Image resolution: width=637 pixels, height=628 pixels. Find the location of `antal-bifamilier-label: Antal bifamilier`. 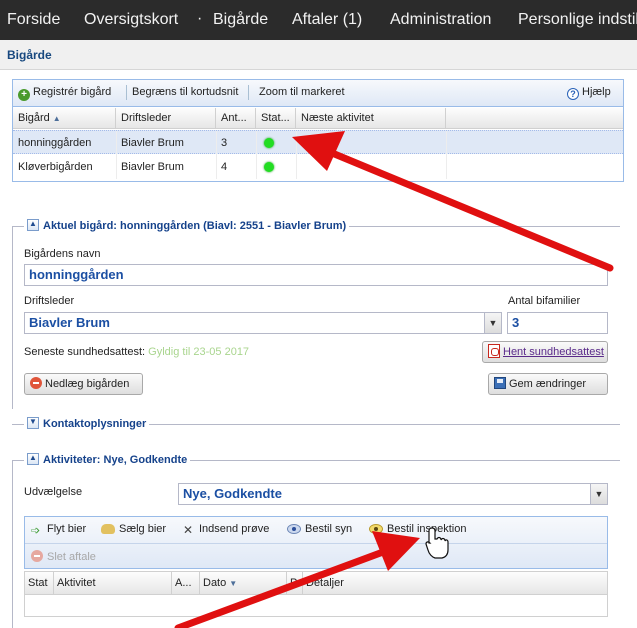

antal-bifamilier-label: Antal bifamilier is located at coordinates (544, 301).